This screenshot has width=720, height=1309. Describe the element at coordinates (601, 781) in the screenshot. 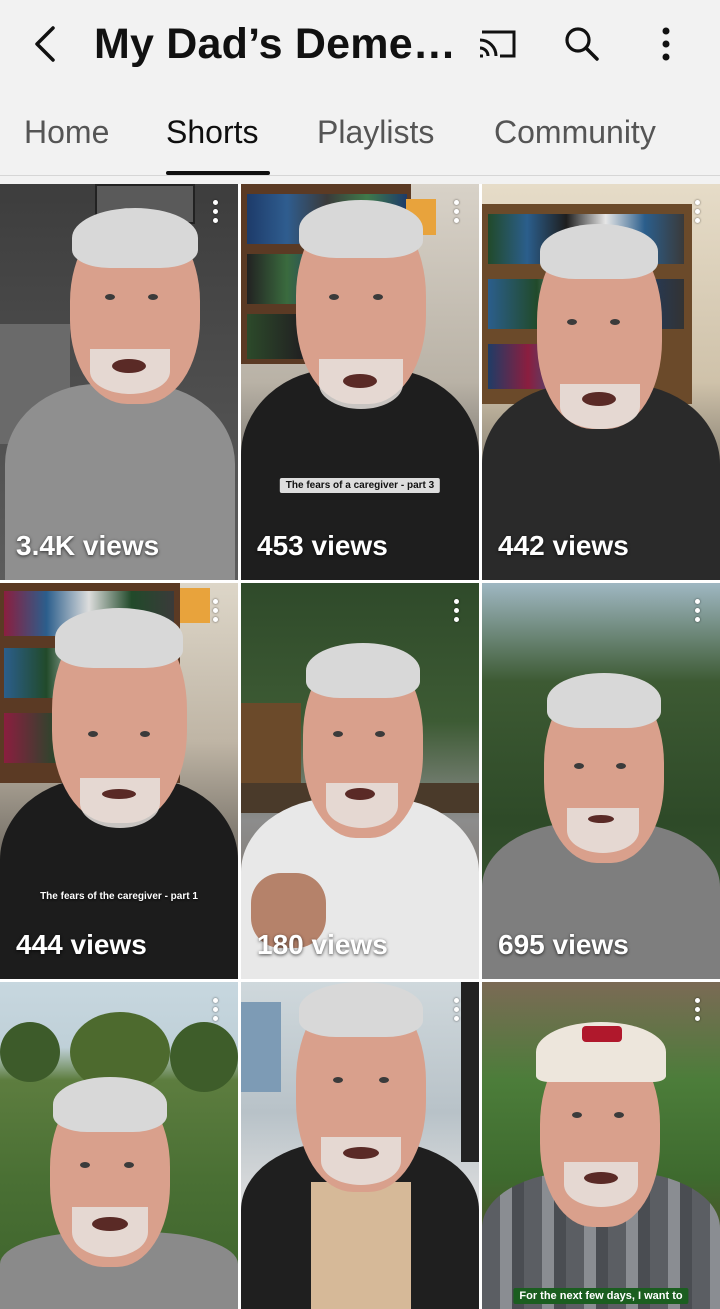

I see `short-thumbnail: 695 views` at that location.